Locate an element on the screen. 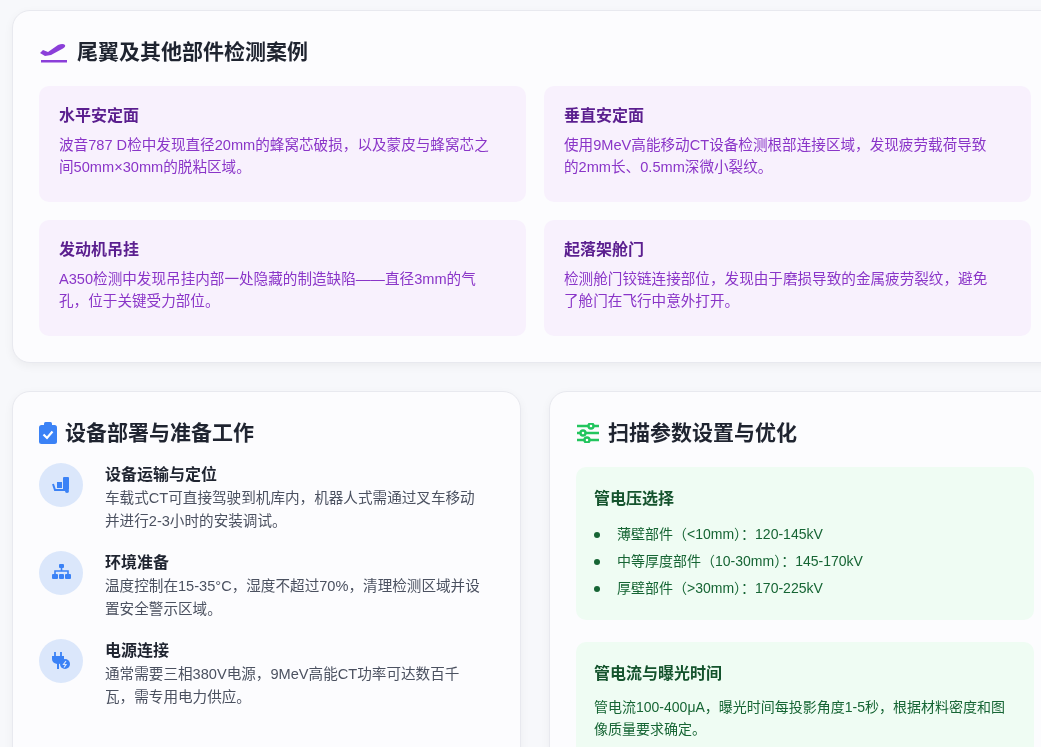  dolly-icon is located at coordinates (61, 485).